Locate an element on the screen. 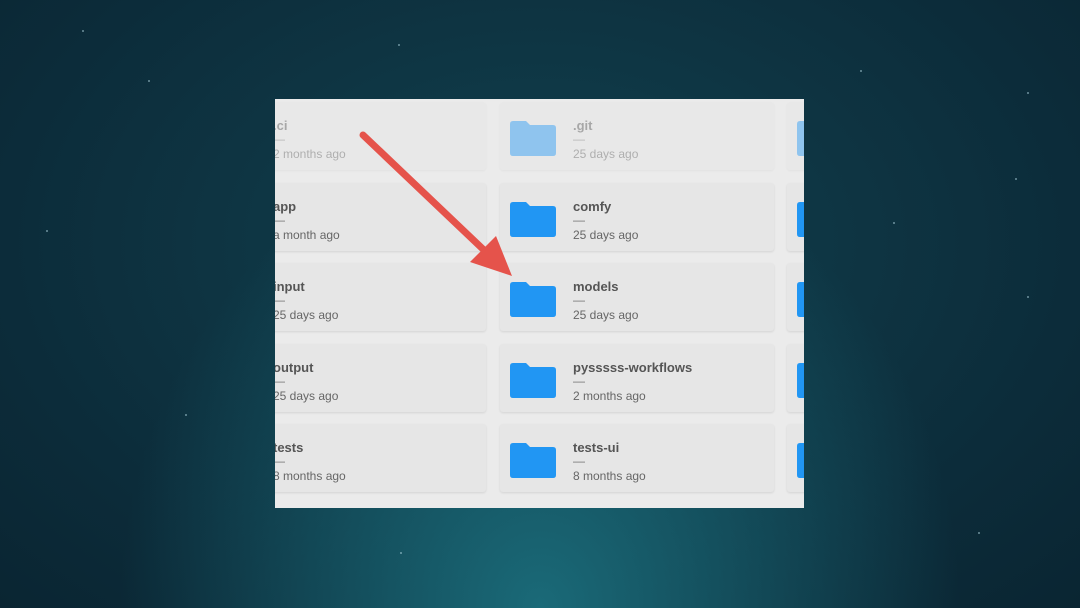 This screenshot has height=608, width=1080. folder-name: models is located at coordinates (596, 286).